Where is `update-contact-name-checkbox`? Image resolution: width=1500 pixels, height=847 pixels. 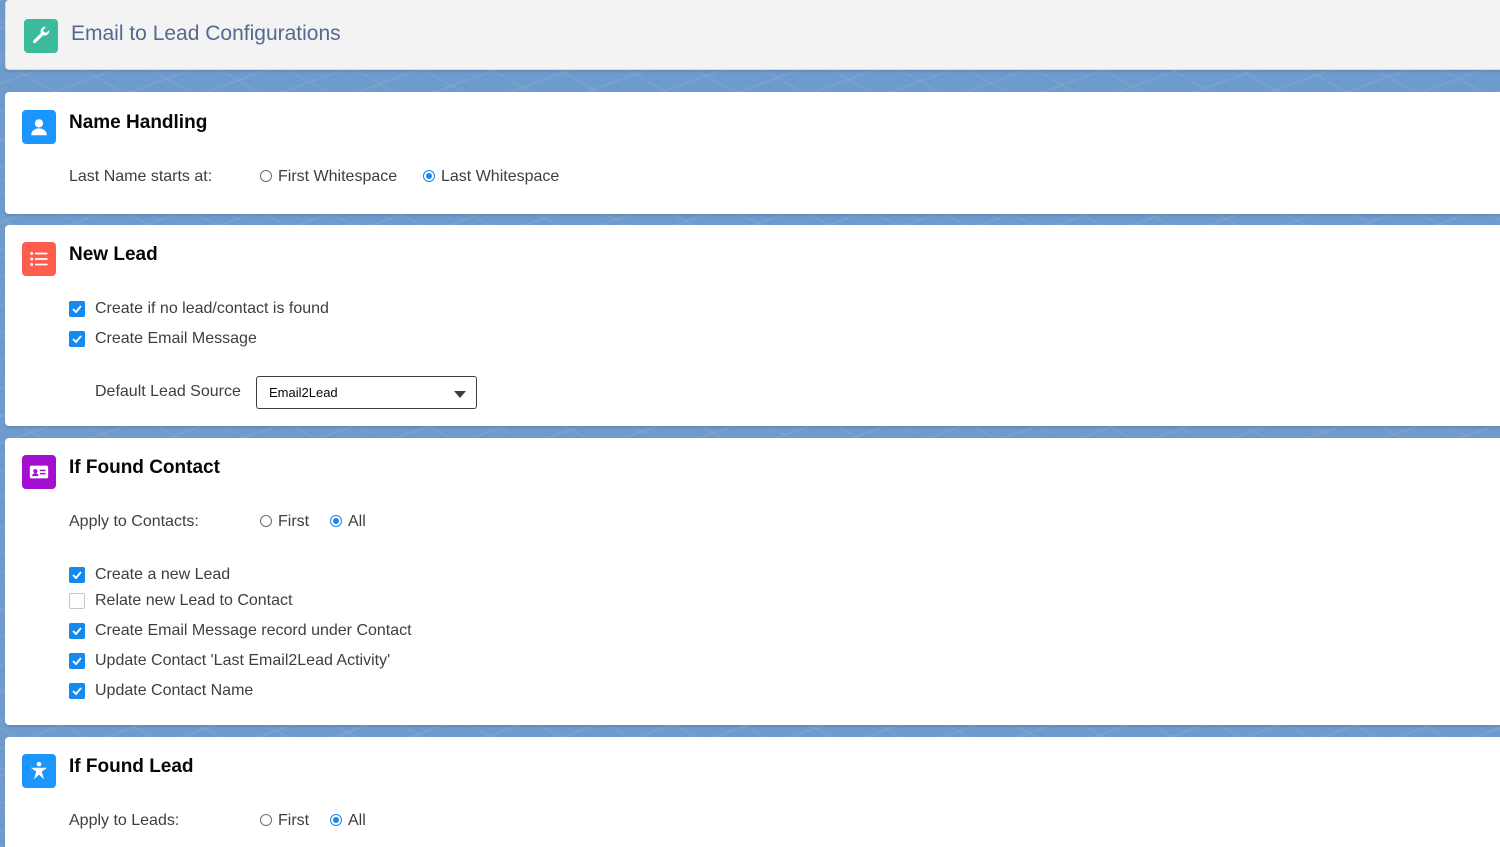
update-contact-name-checkbox is located at coordinates (77, 691).